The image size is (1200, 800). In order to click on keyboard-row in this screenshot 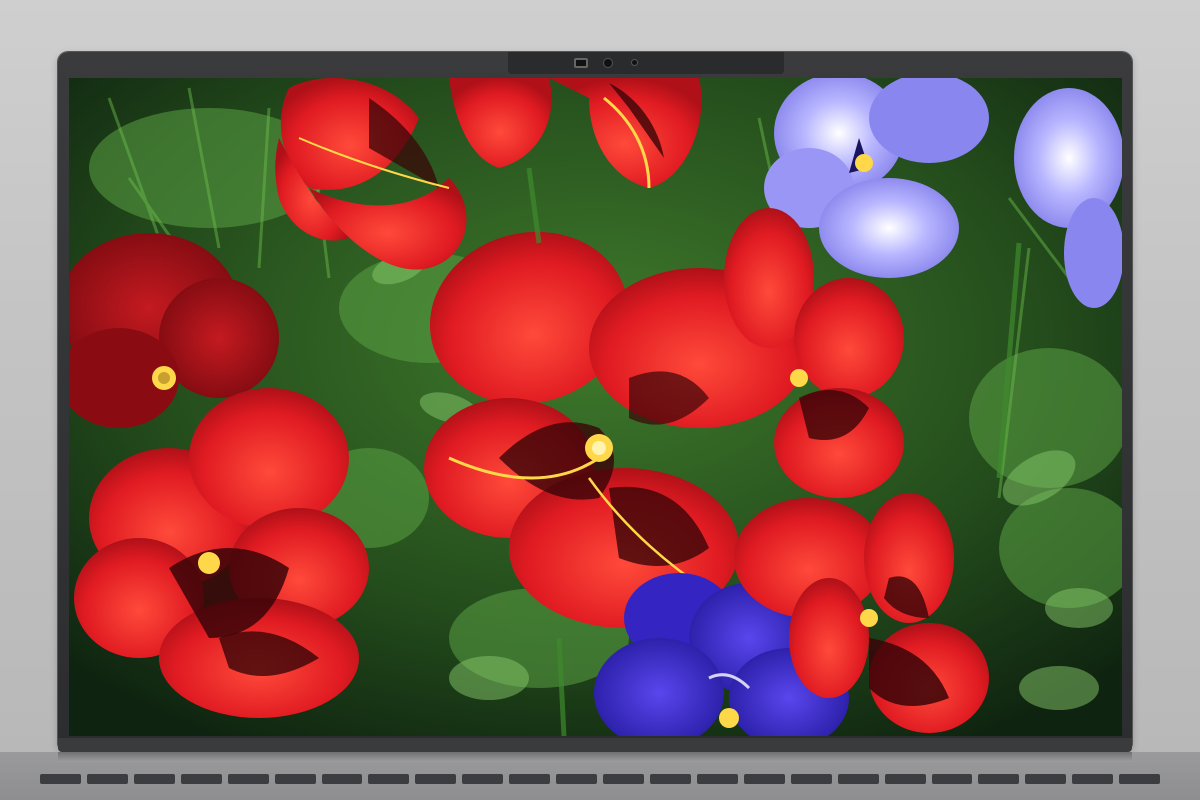, I will do `click(600, 780)`.